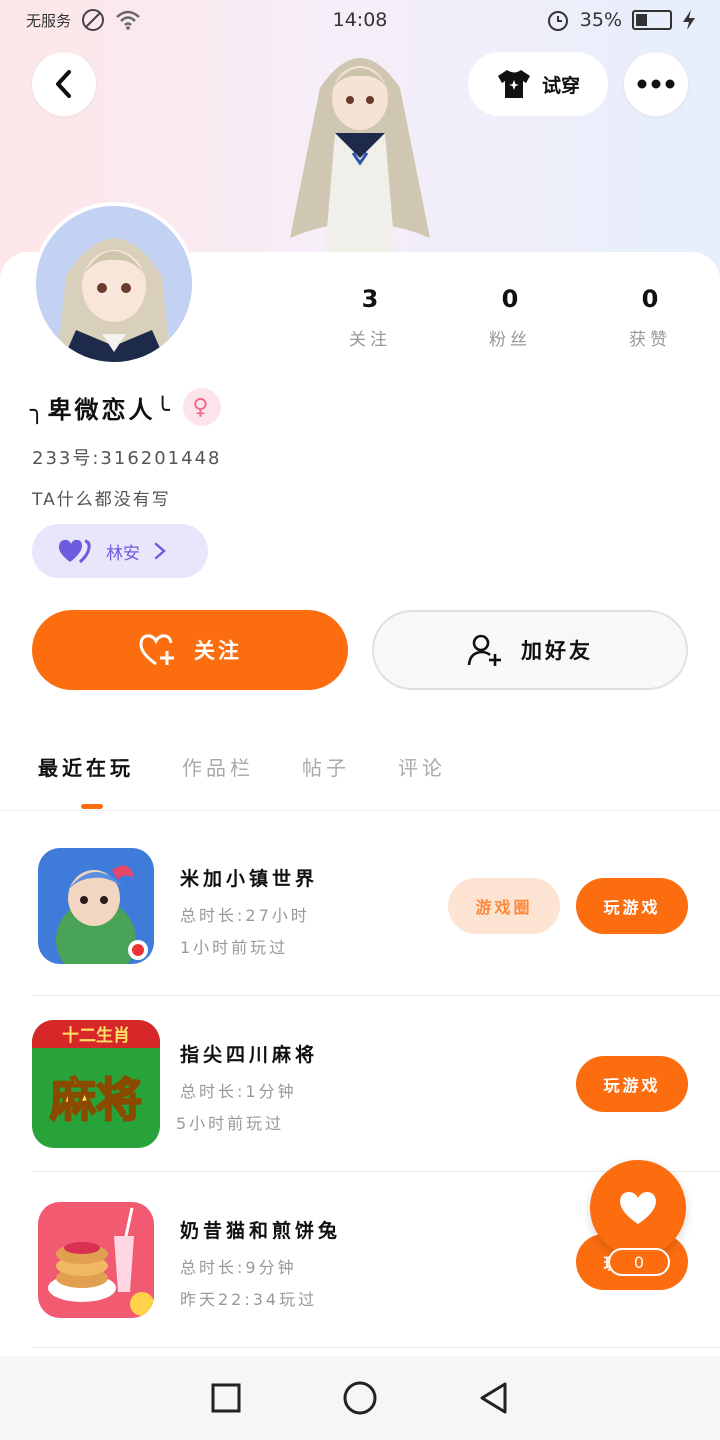  I want to click on like-fab-button, so click(638, 1208).